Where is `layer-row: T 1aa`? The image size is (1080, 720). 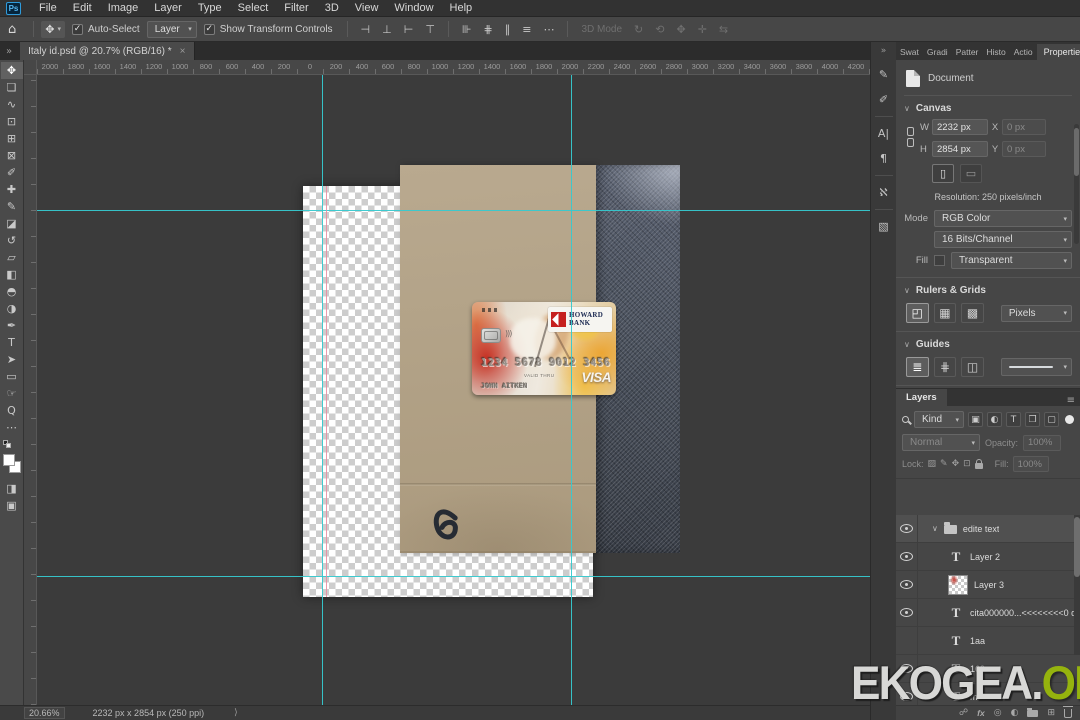 layer-row: T 1aa is located at coordinates (988, 641).